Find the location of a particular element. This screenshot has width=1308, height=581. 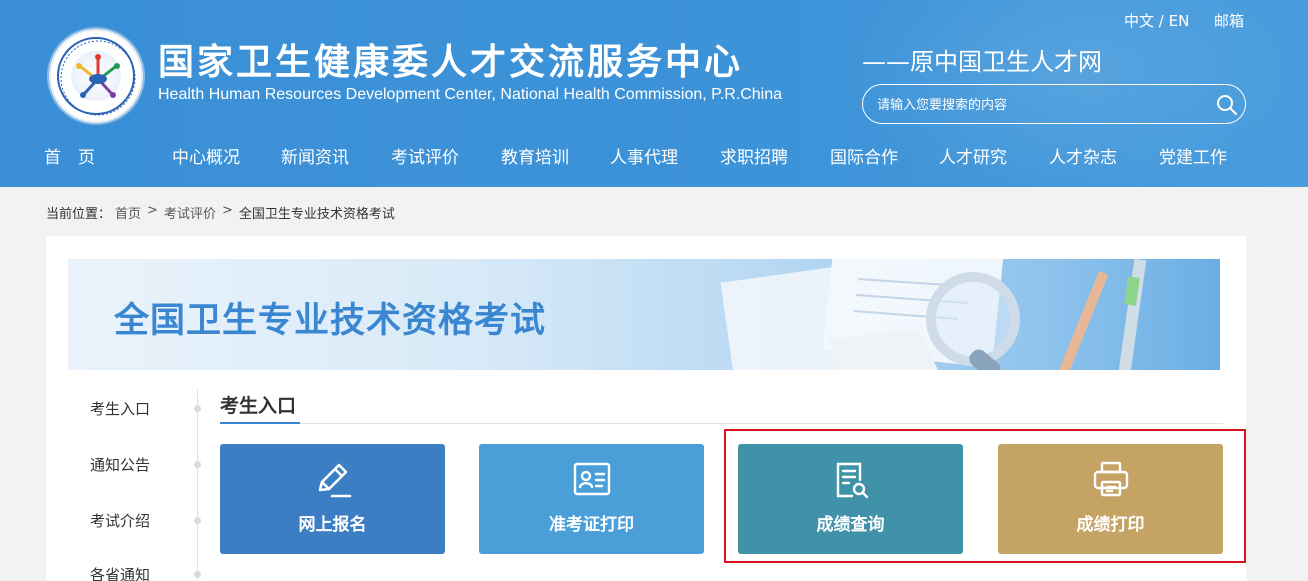

search-box is located at coordinates (1054, 104).